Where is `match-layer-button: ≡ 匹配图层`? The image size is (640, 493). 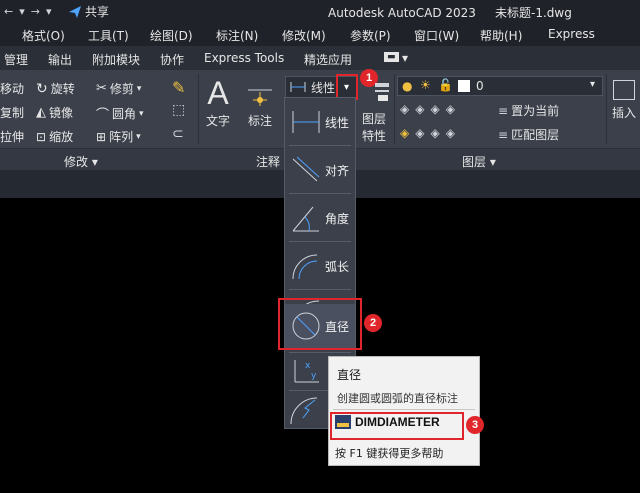 match-layer-button: ≡ 匹配图层 is located at coordinates (528, 134).